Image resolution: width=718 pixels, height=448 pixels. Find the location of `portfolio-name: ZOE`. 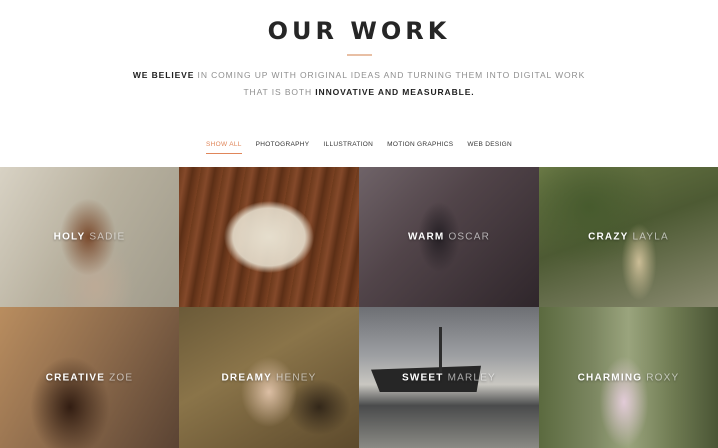

portfolio-name: ZOE is located at coordinates (121, 377).